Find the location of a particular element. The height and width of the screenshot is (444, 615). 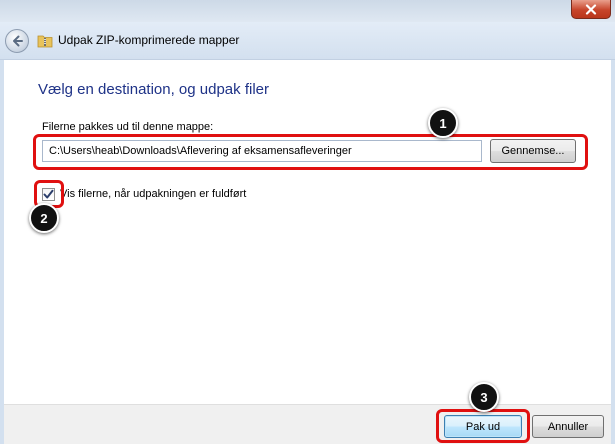

window-frame-right is located at coordinates (613, 252).